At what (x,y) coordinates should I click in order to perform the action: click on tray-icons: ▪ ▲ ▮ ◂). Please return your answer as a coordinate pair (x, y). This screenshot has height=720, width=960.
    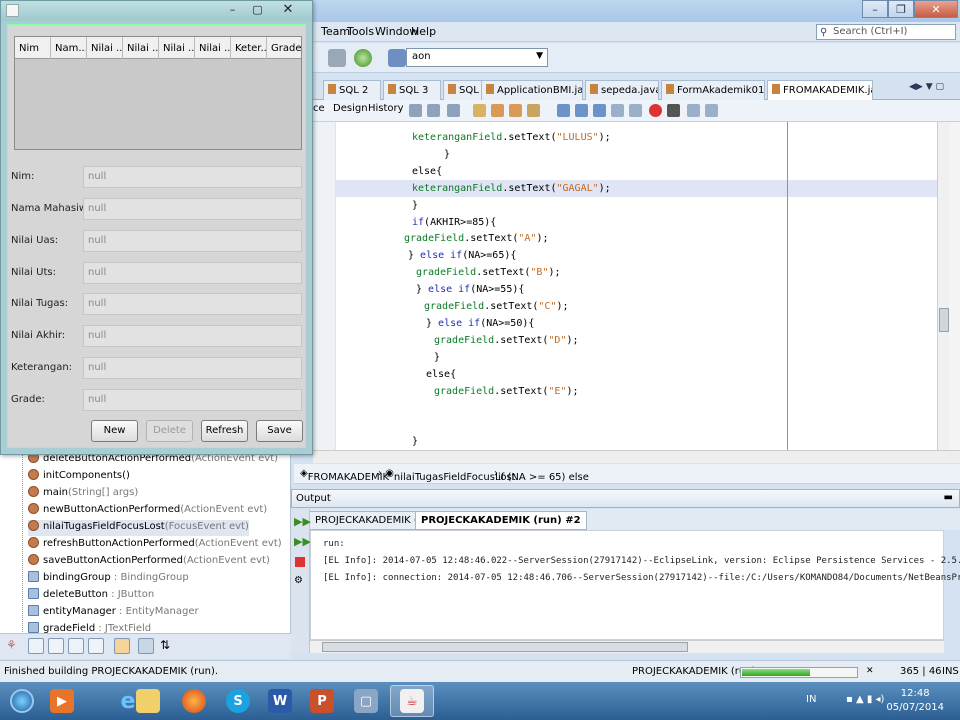
    Looking at the image, I should click on (865, 699).